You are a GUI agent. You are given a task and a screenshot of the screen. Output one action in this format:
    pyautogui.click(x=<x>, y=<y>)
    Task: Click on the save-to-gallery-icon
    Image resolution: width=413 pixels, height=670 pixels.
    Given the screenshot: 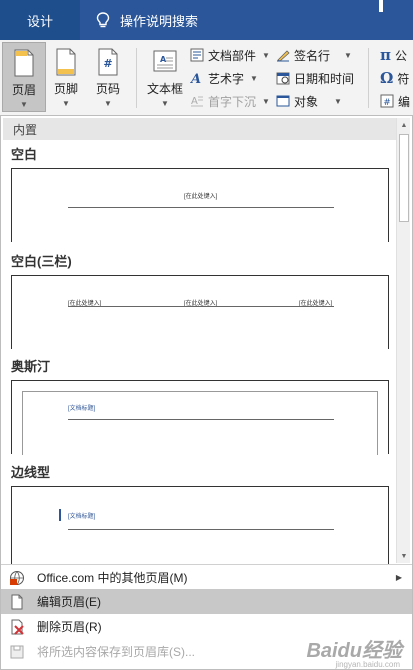 What is the action you would take?
    pyautogui.click(x=17, y=652)
    